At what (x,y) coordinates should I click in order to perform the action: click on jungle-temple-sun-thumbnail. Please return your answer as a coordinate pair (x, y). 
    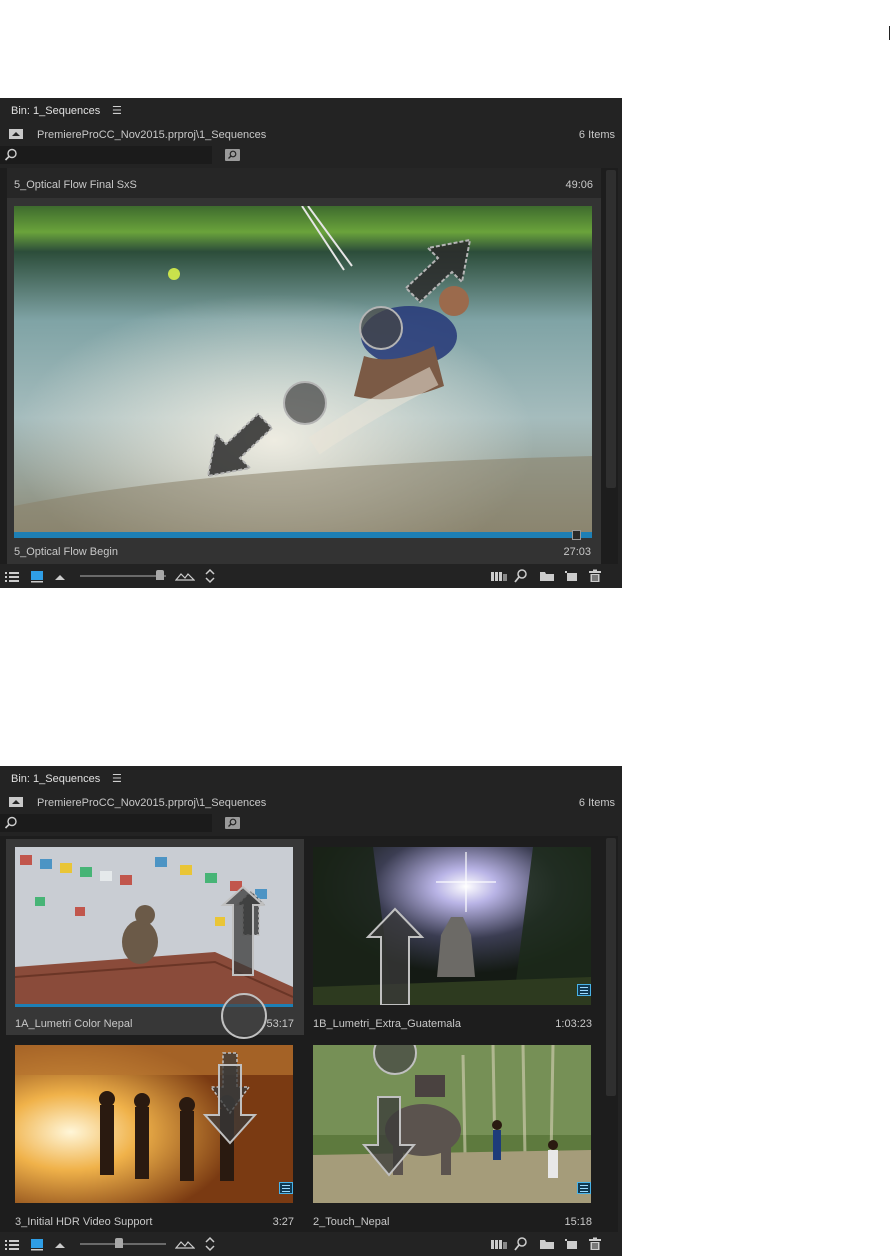
    Looking at the image, I should click on (452, 926).